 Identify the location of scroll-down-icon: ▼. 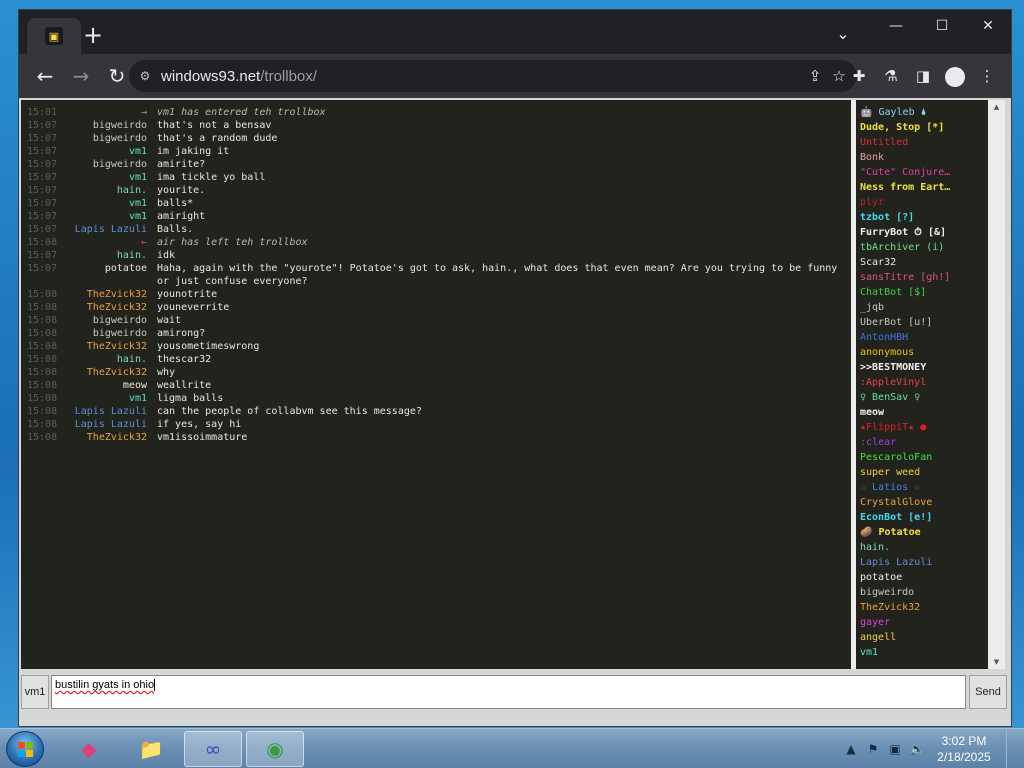
(996, 662).